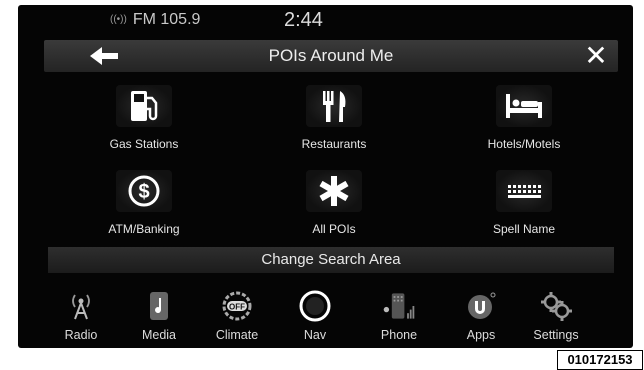  I want to click on radio-station-indicator: ((•)) FM 105.9, so click(155, 20).